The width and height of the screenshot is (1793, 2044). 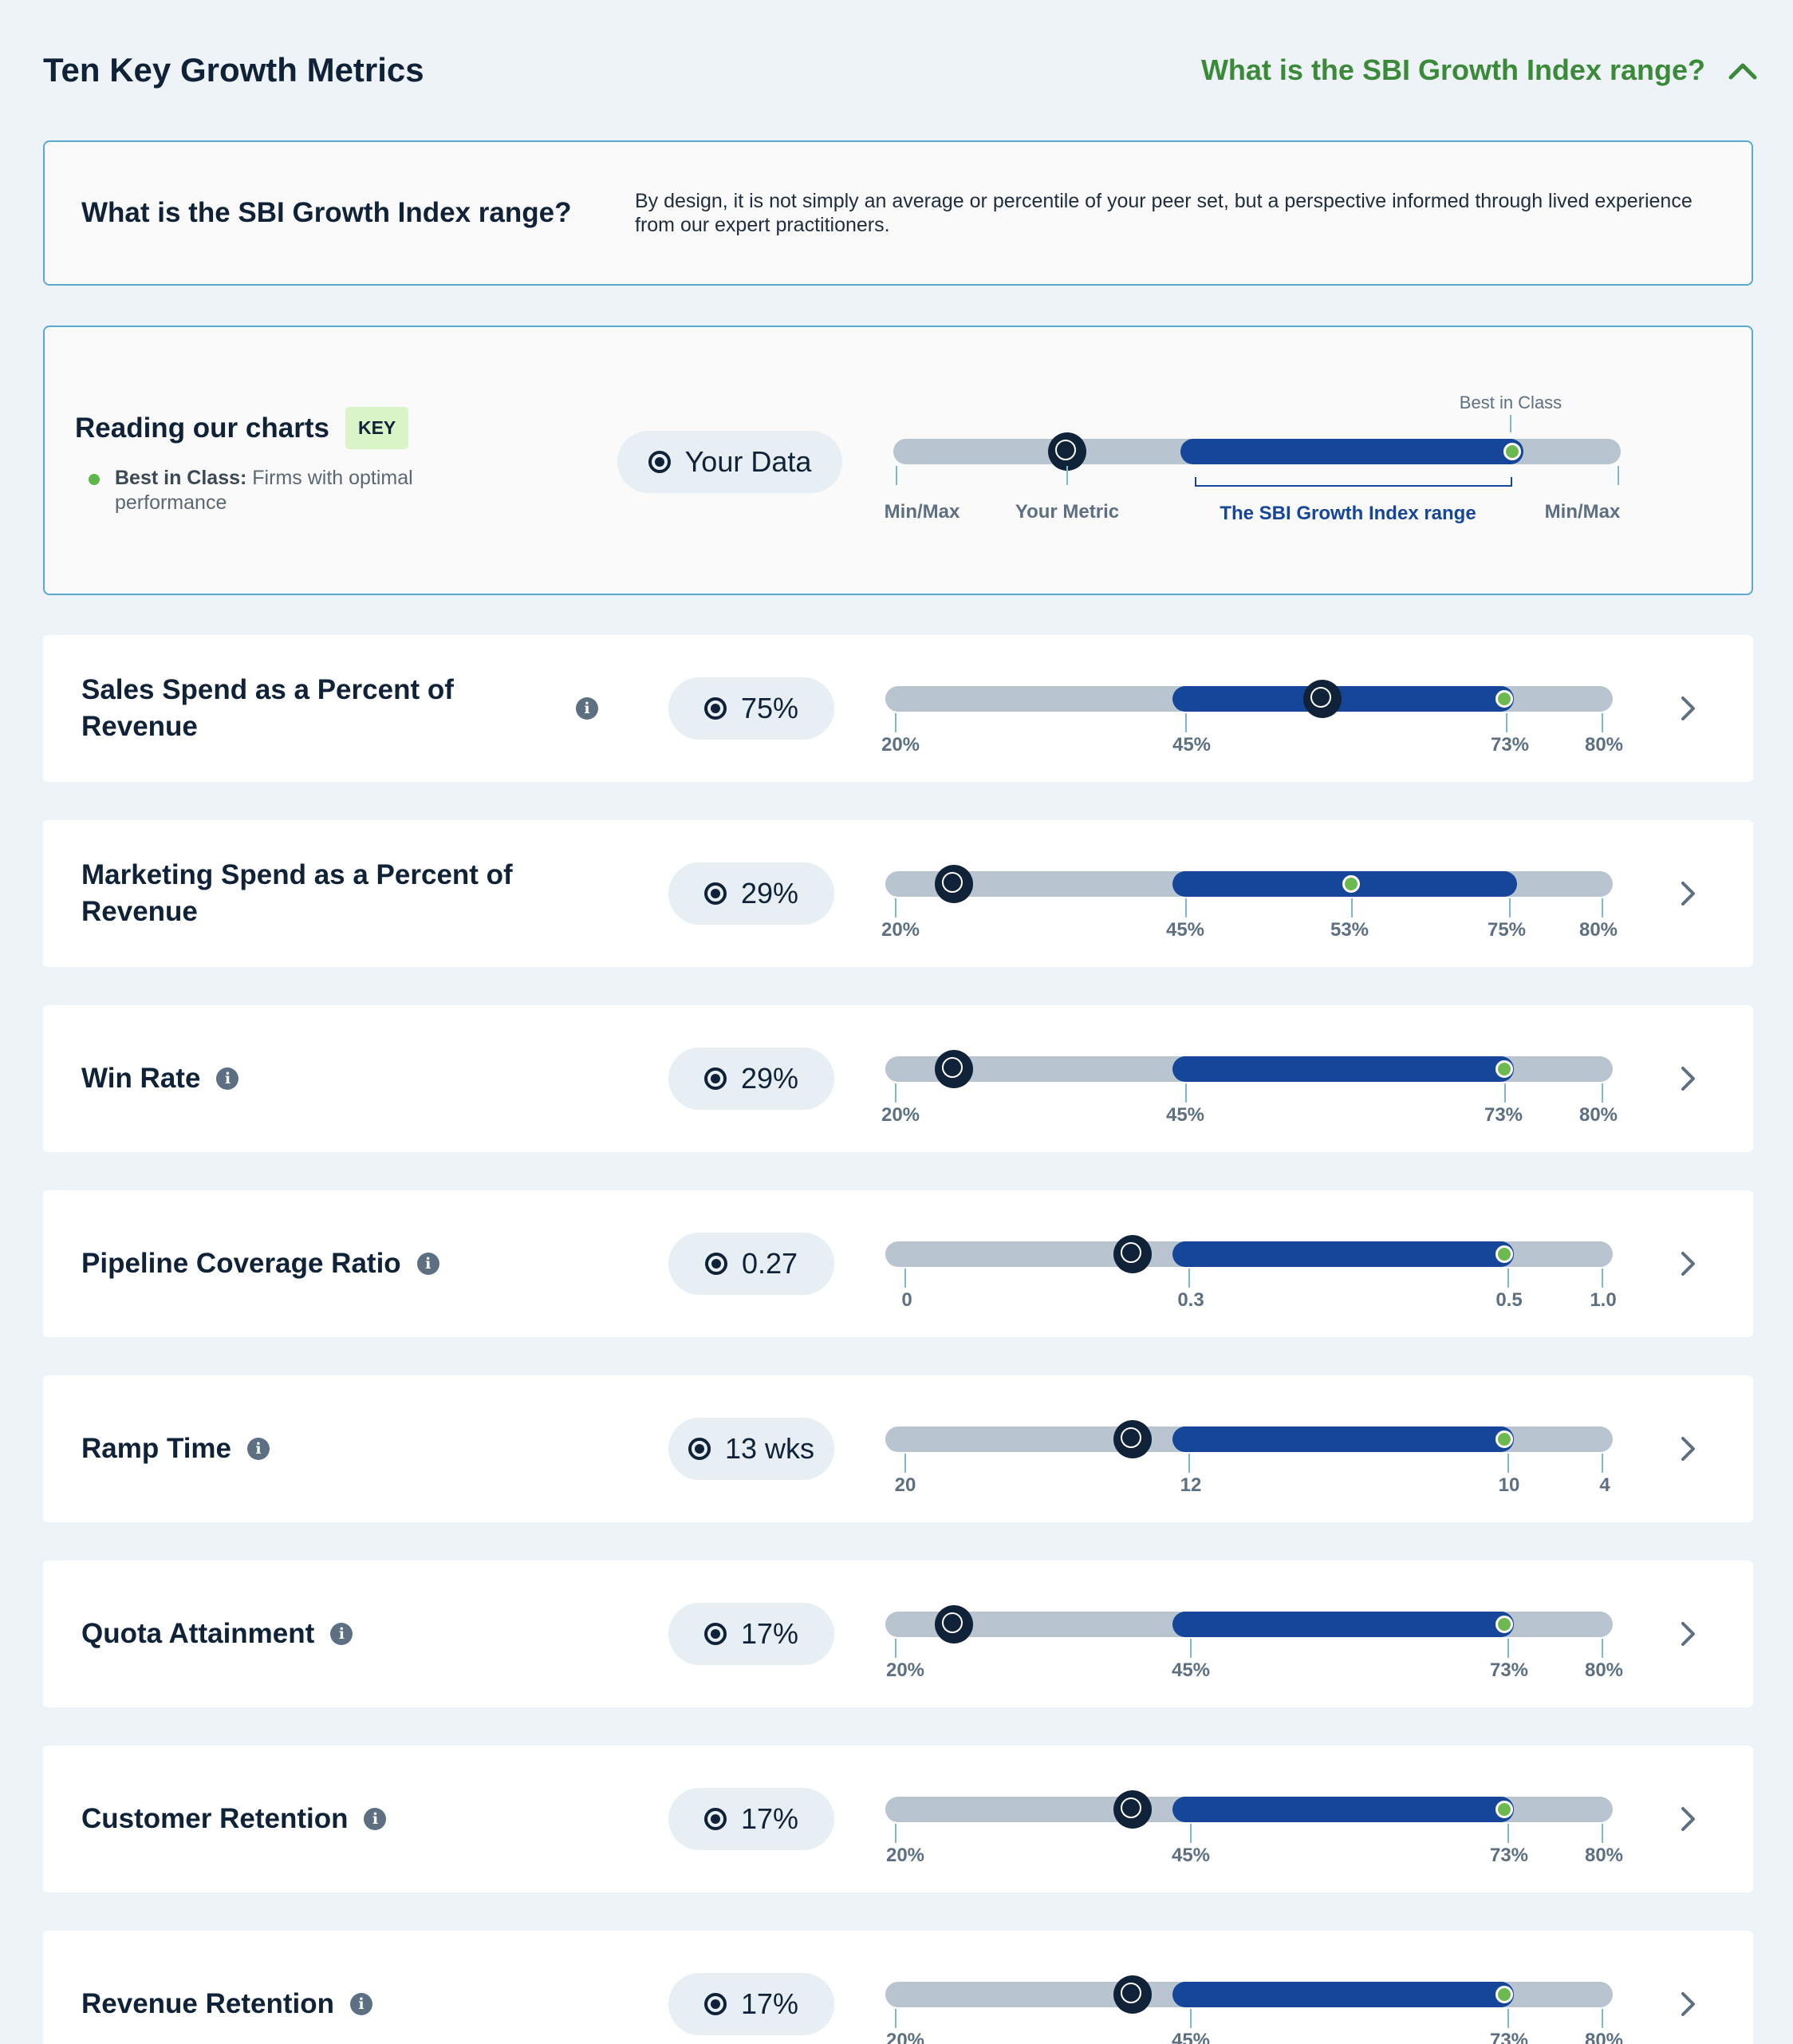 What do you see at coordinates (748, 461) in the screenshot?
I see `your-data-label: Your Data` at bounding box center [748, 461].